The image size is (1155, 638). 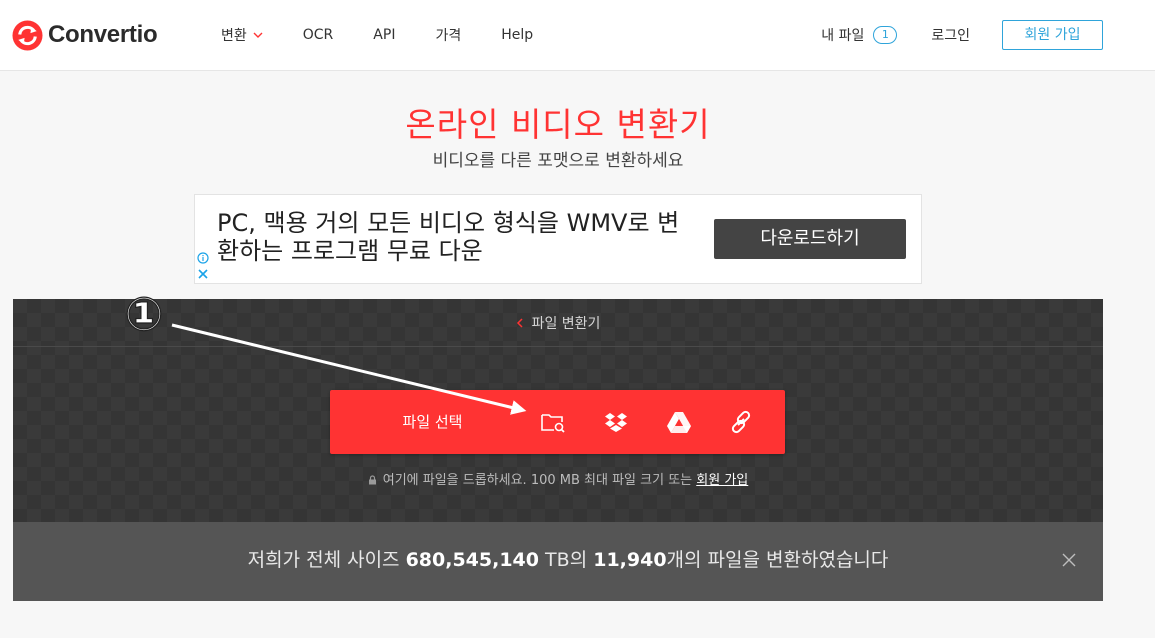 I want to click on nav-item-label: OCR, so click(x=318, y=35).